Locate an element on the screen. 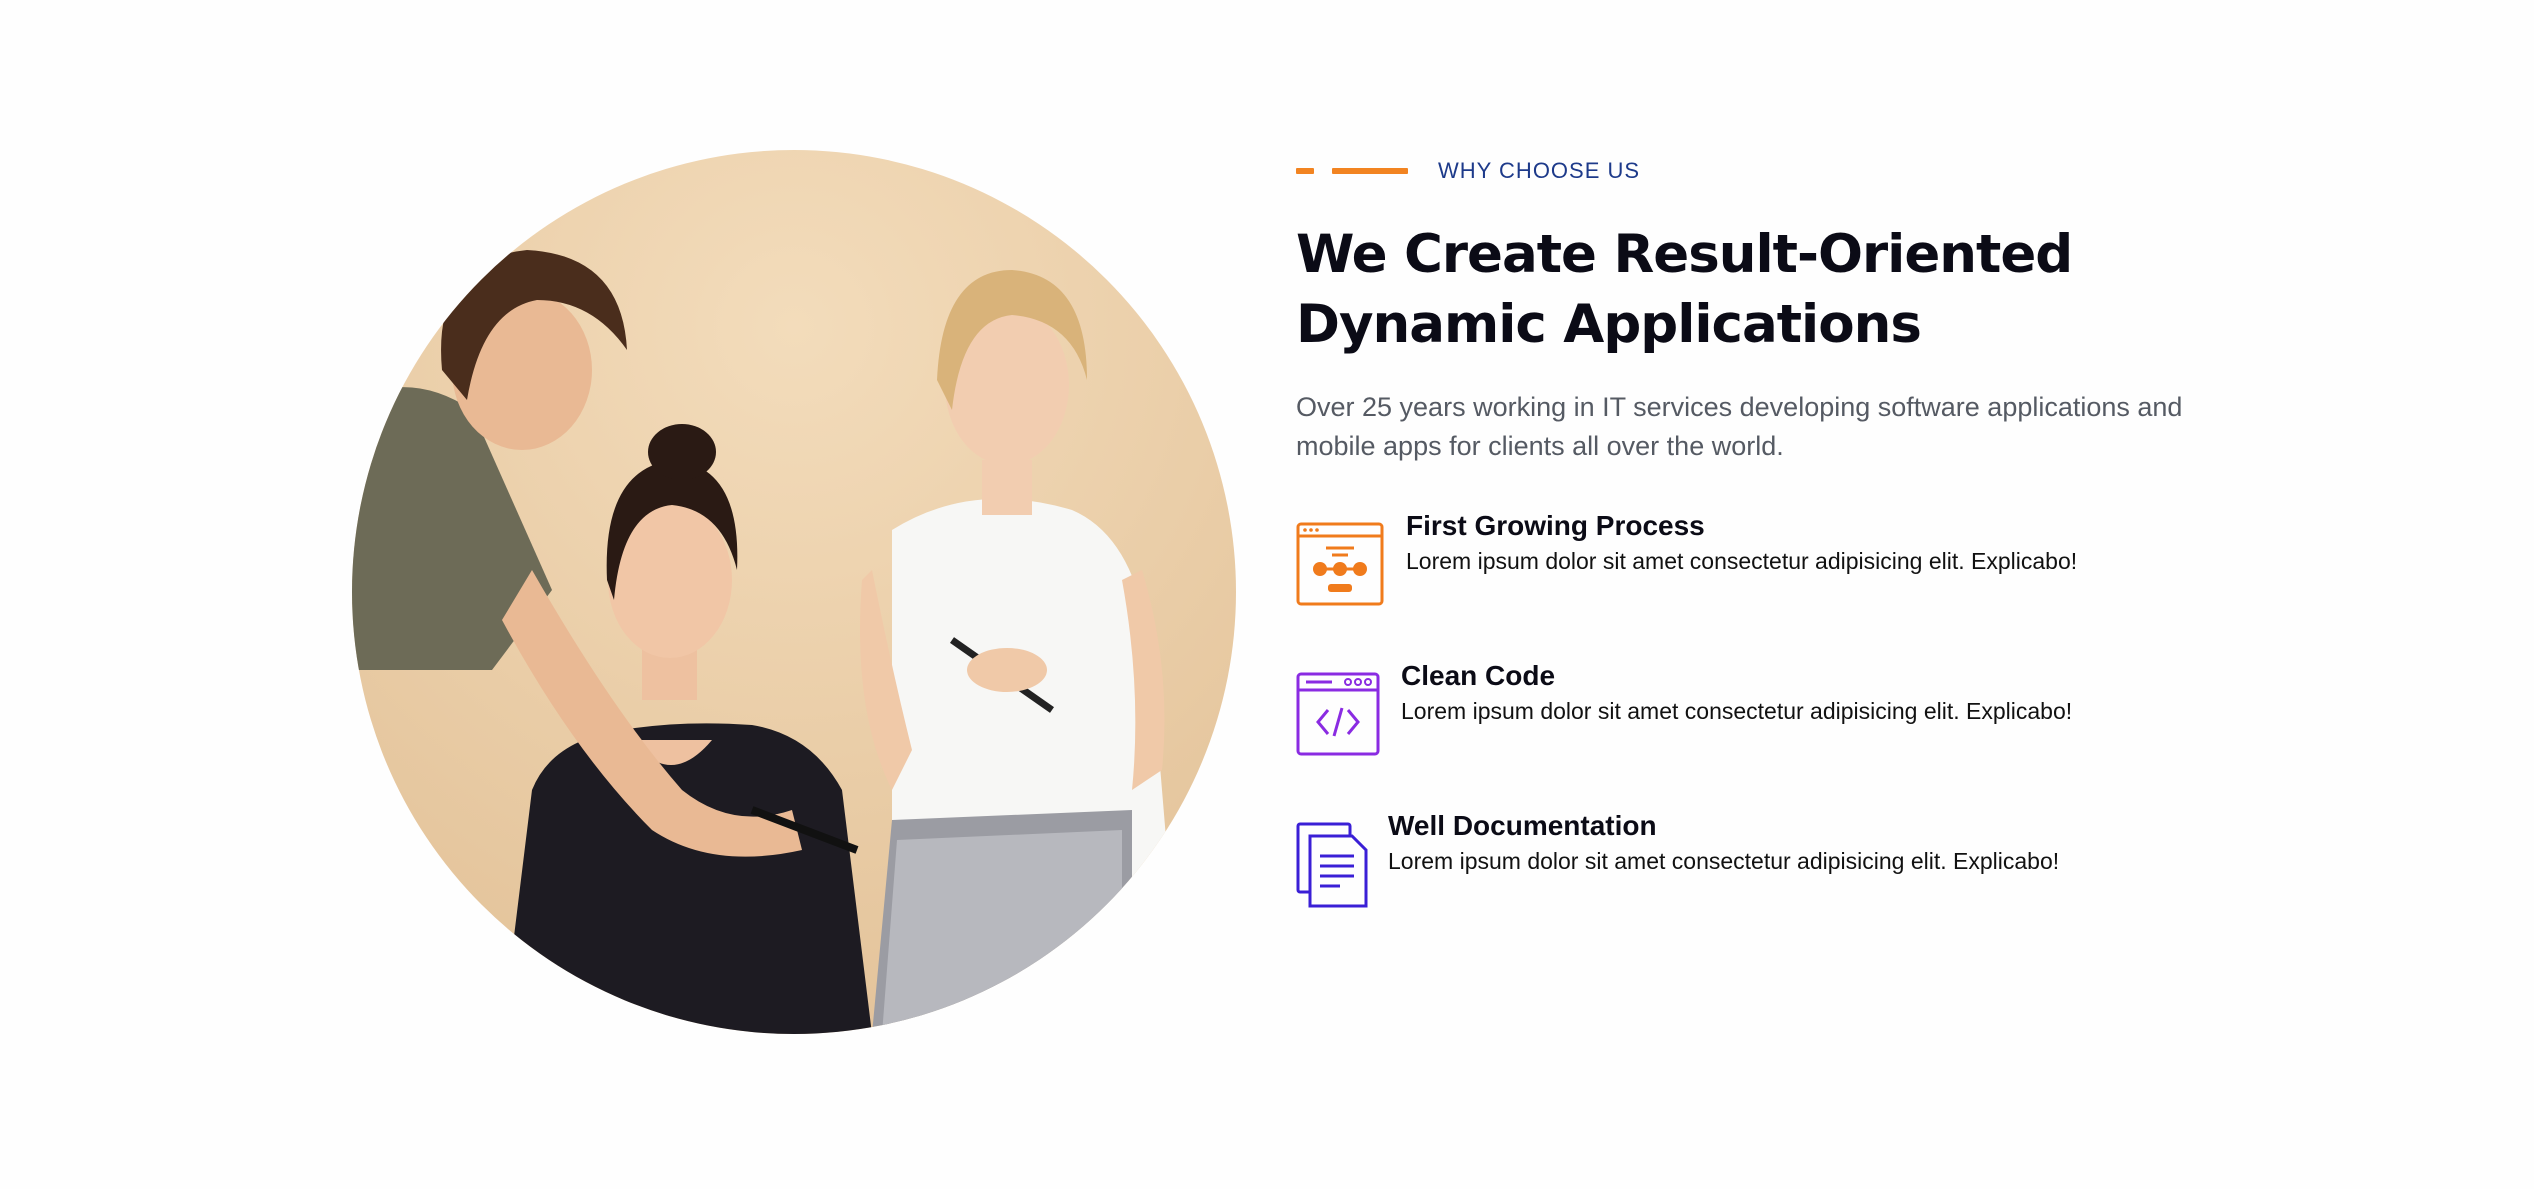 The width and height of the screenshot is (2534, 1189). feature-title: Well Documentation is located at coordinates (1522, 825).